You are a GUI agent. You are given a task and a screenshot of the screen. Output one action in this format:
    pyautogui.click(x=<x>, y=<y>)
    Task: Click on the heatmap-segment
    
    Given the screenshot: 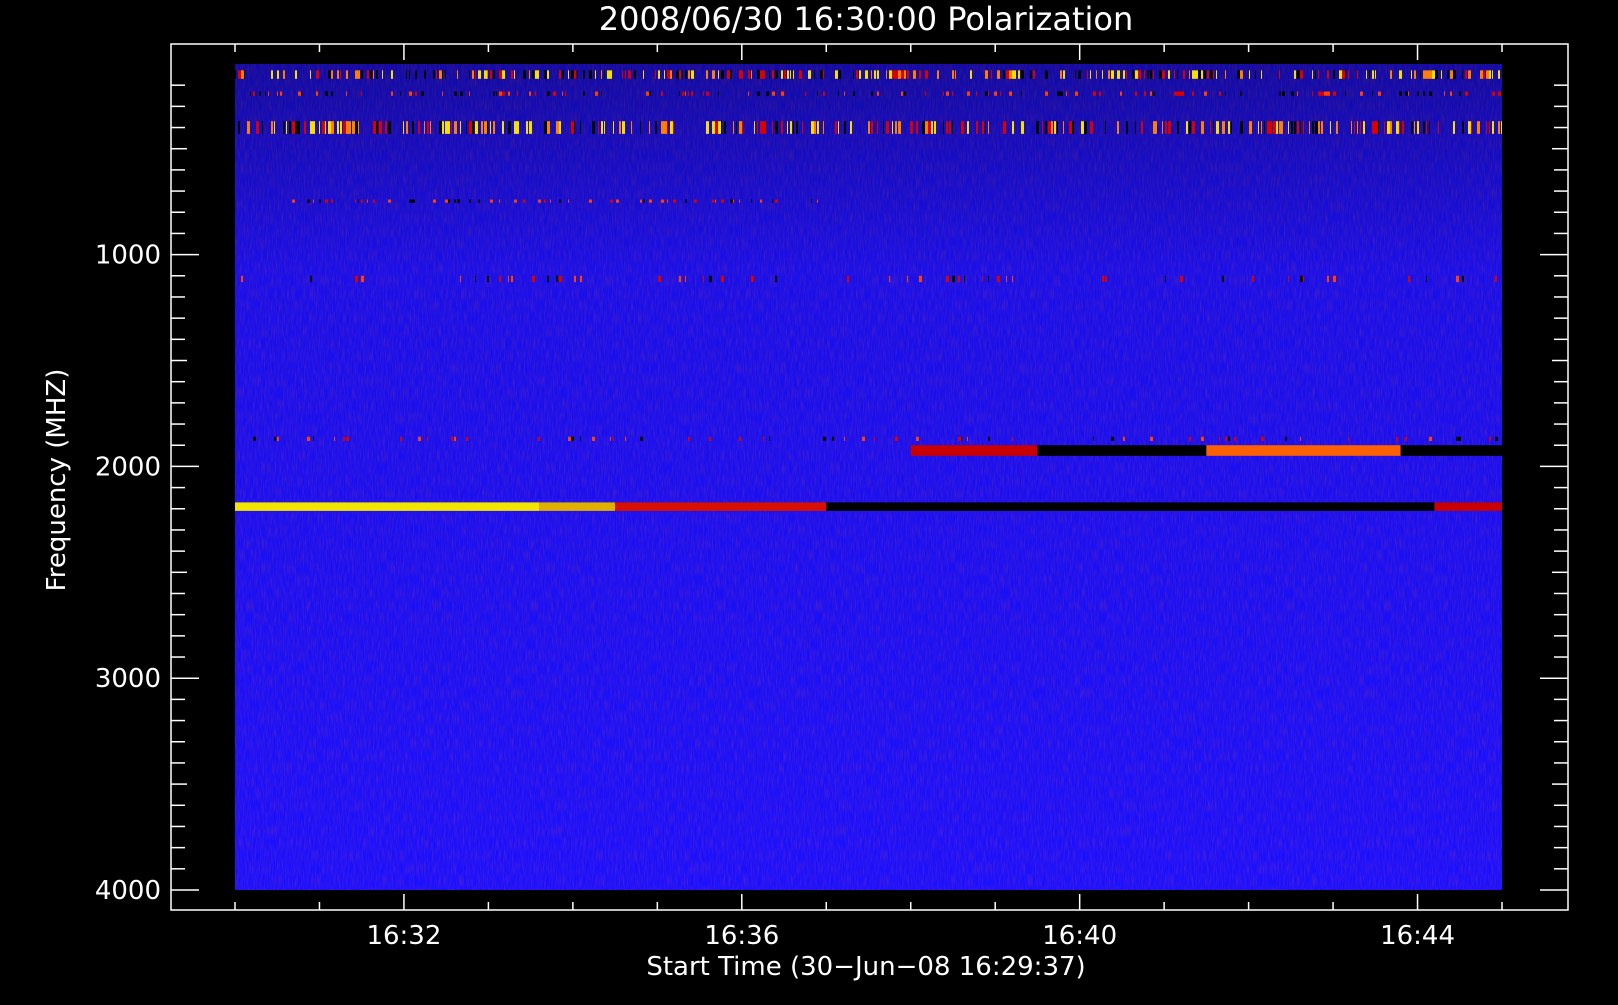 What is the action you would take?
    pyautogui.click(x=387, y=506)
    